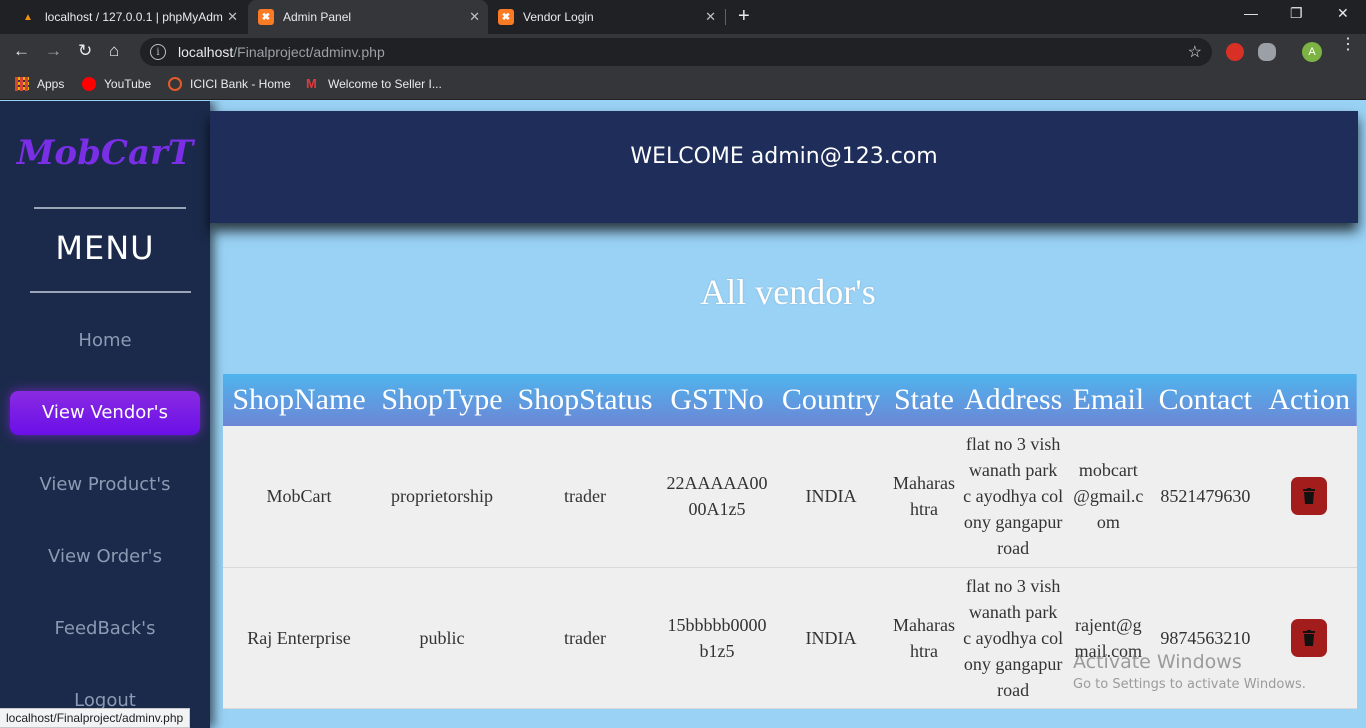 This screenshot has height=728, width=1366. Describe the element at coordinates (105, 484) in the screenshot. I see `sidebar-item-view-products: View Product's` at that location.